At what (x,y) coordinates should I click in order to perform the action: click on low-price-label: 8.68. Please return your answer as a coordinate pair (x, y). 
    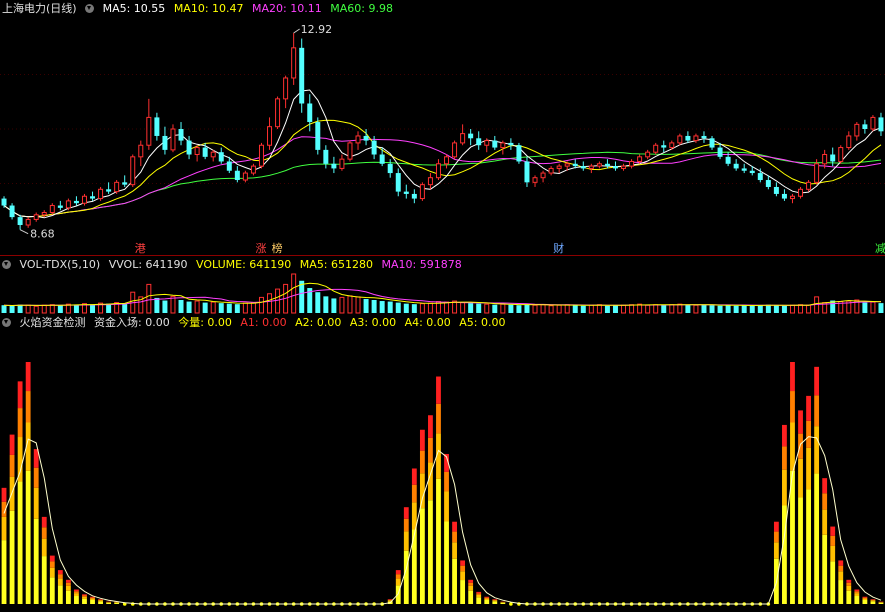
    Looking at the image, I should click on (42, 234).